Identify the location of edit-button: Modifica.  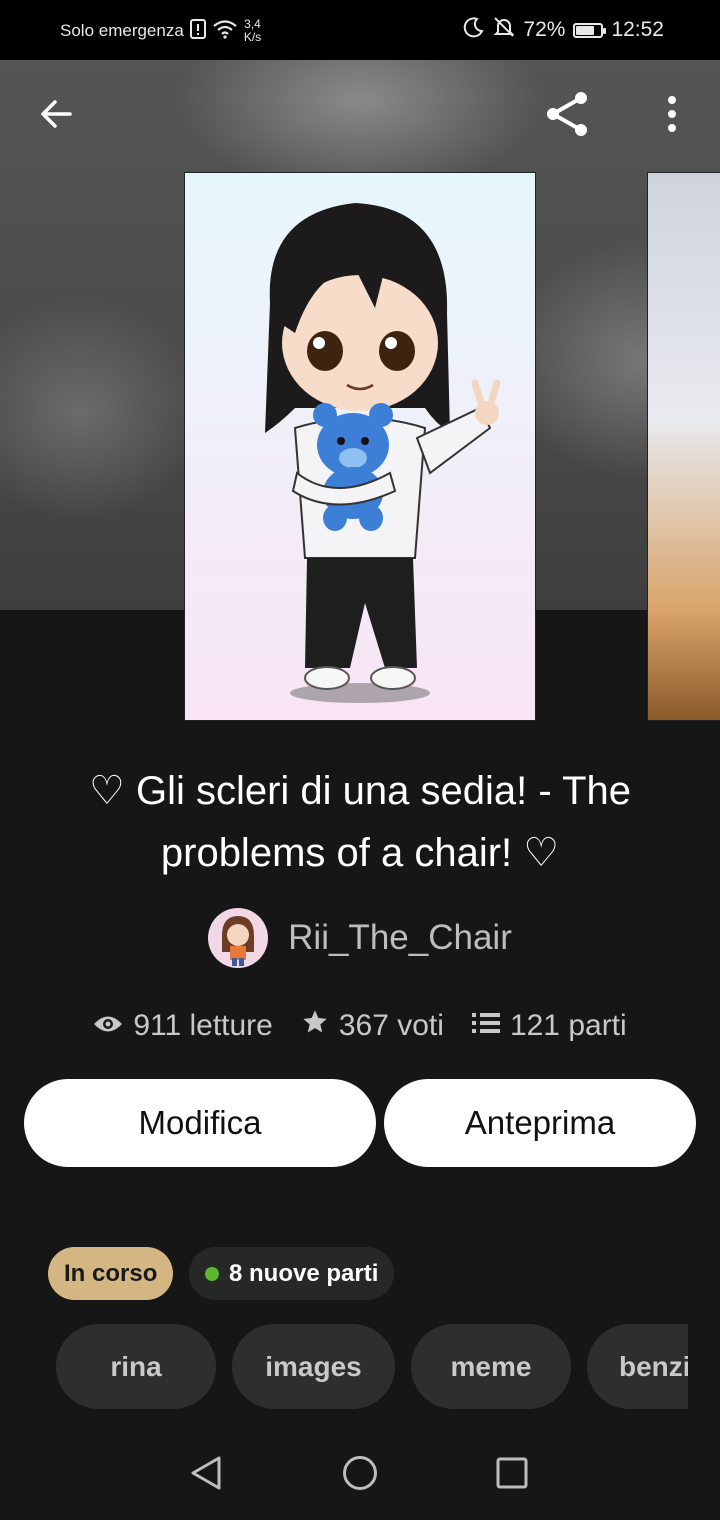
(200, 1123).